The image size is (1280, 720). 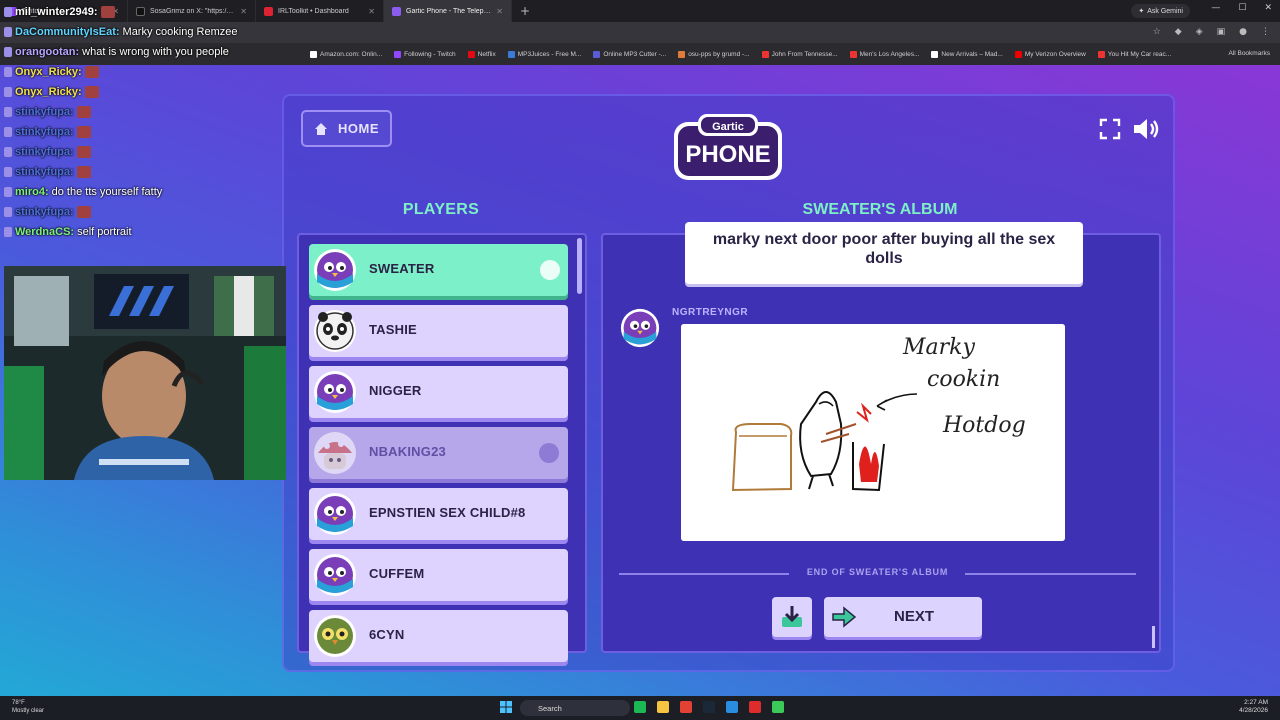 I want to click on taskbar-clock: 2:27 AM 4/28/2026, so click(x=1253, y=707).